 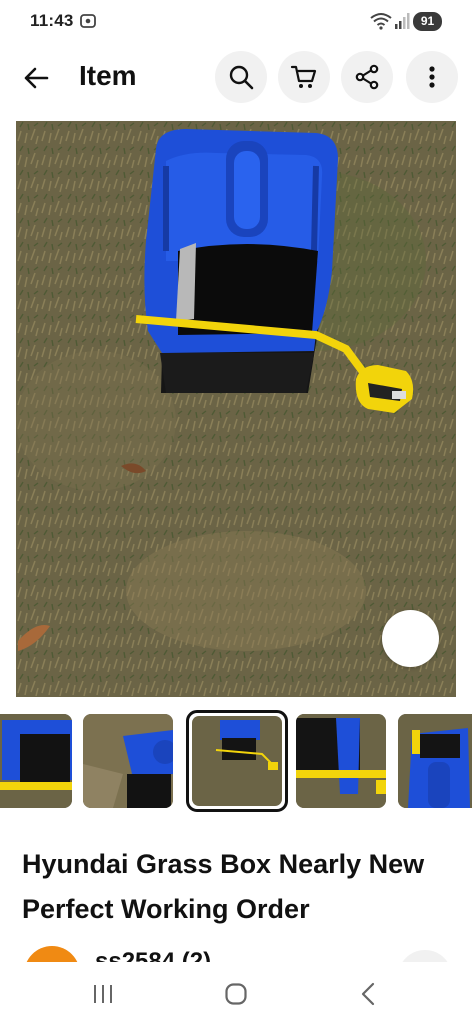 I want to click on more-vertical-icon, so click(x=432, y=77).